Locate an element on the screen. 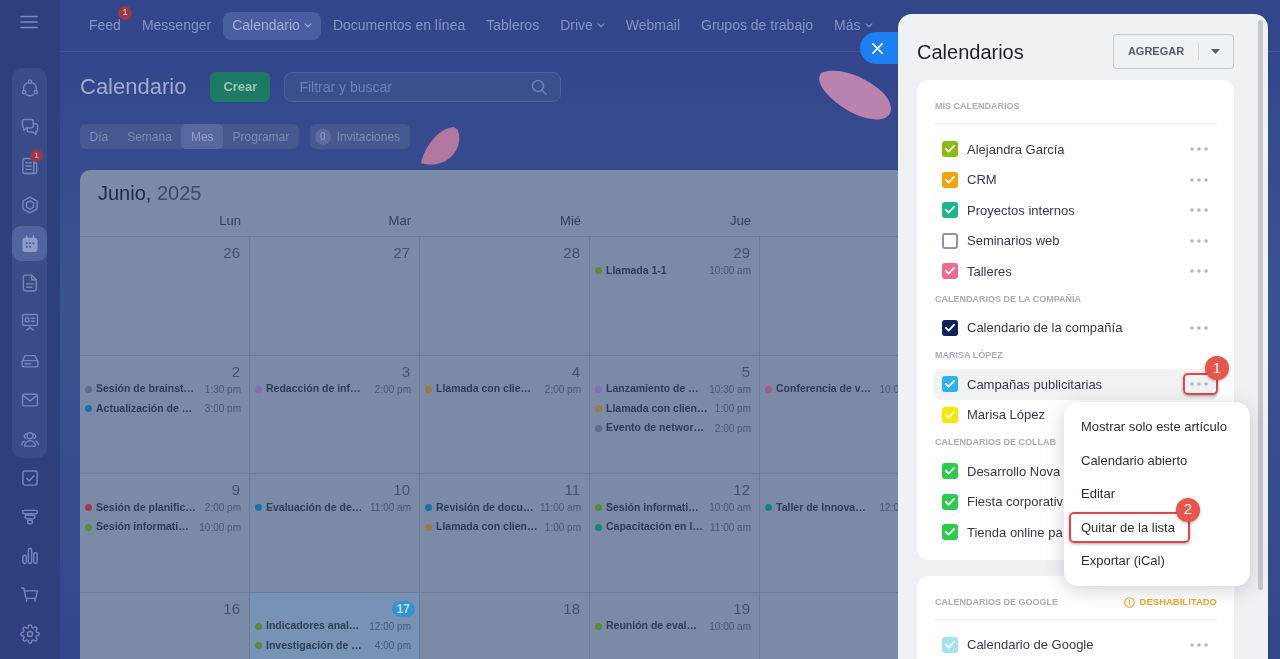  calendar-name: CRM is located at coordinates (982, 180).